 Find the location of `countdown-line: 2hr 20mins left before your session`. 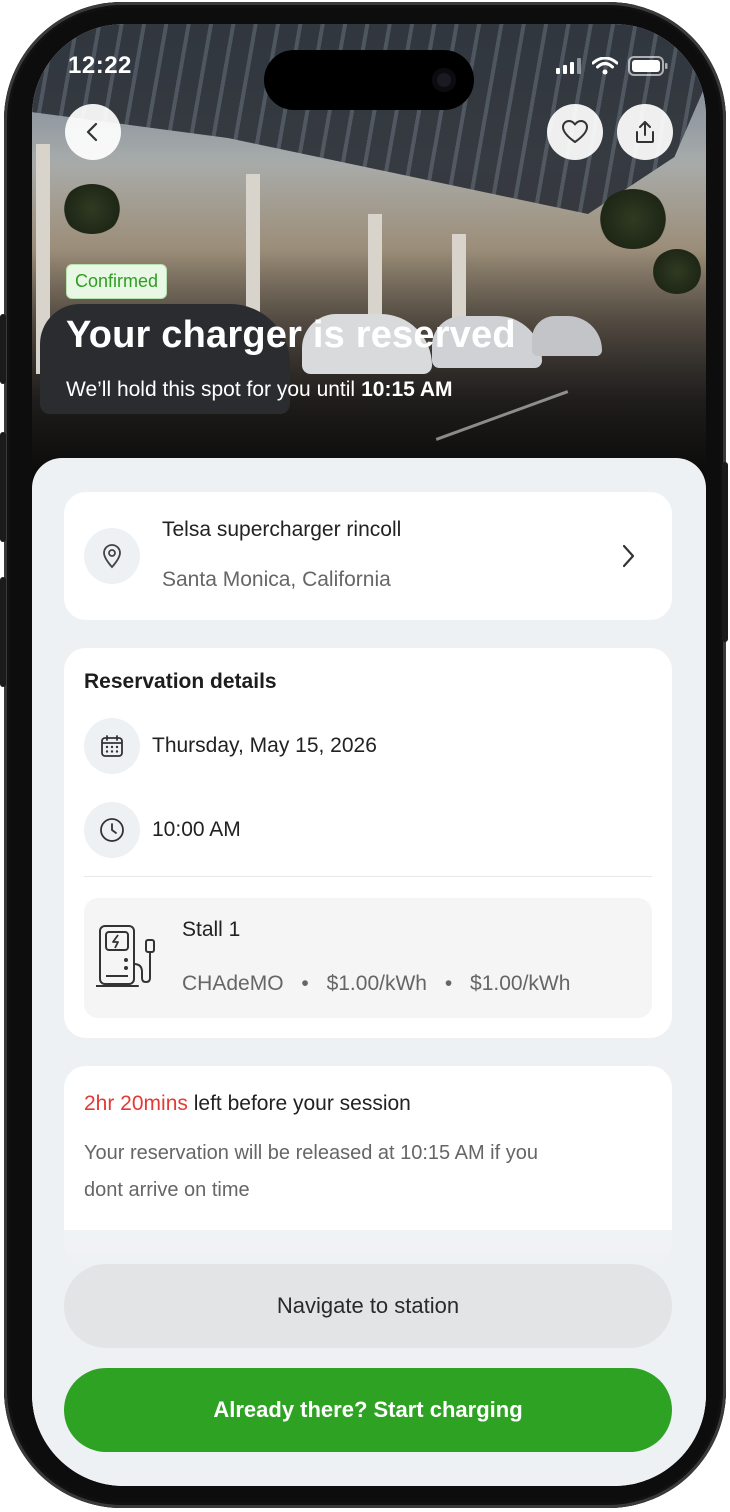

countdown-line: 2hr 20mins left before your session is located at coordinates (247, 1104).